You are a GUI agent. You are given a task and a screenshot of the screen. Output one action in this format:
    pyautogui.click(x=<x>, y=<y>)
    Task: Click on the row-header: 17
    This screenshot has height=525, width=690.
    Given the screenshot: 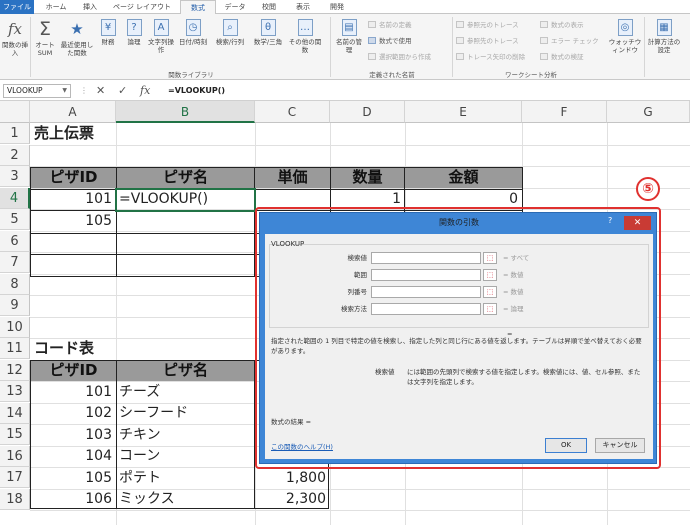 What is the action you would take?
    pyautogui.click(x=15, y=477)
    